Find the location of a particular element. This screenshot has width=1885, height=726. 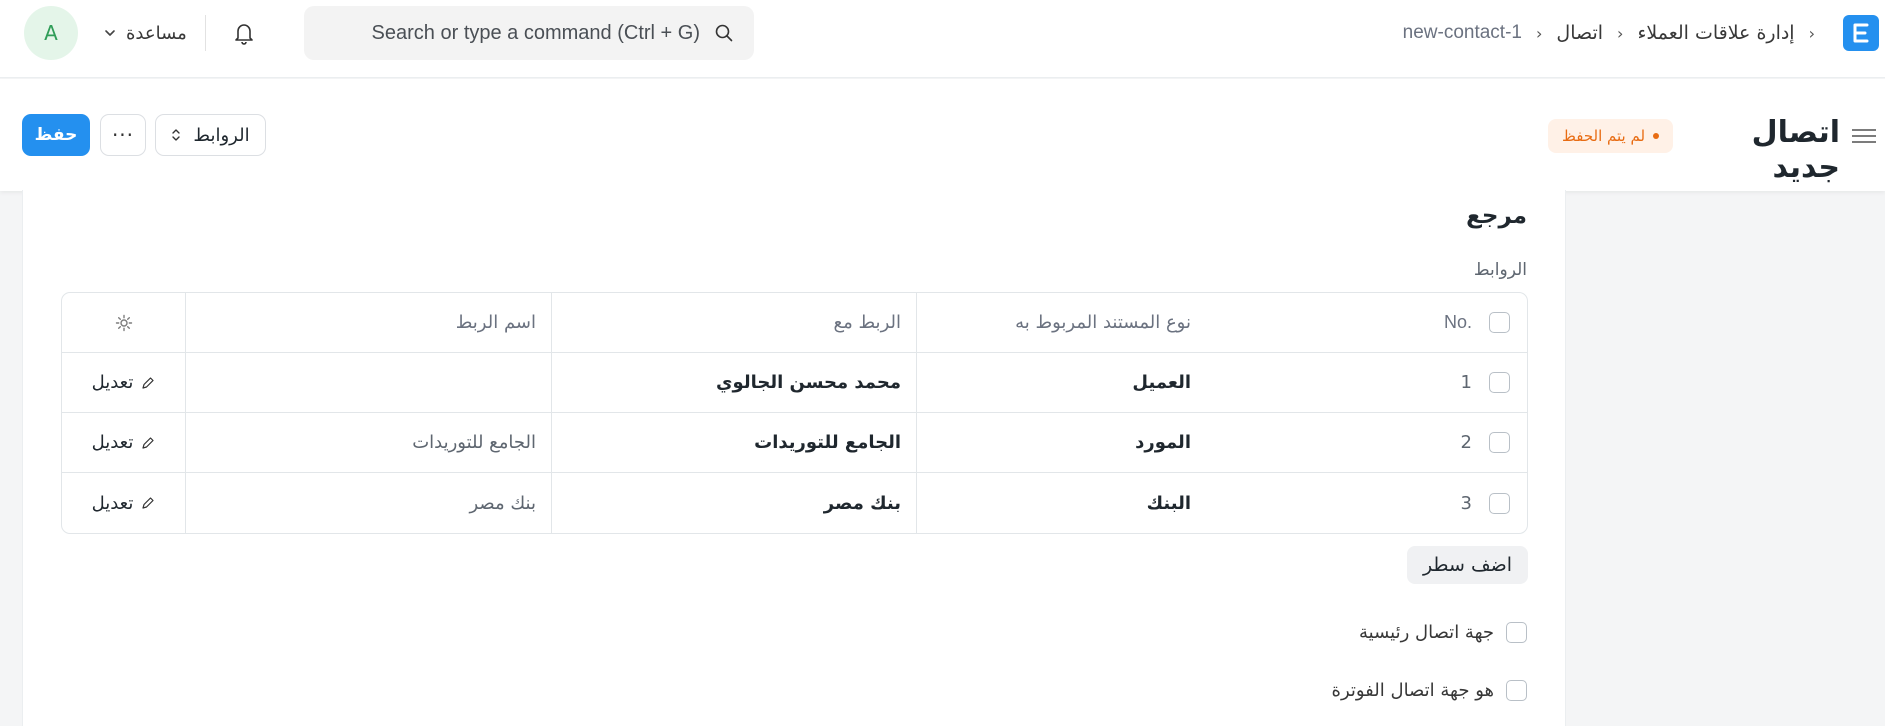

sidebar-toggle-icon is located at coordinates (1865, 136).